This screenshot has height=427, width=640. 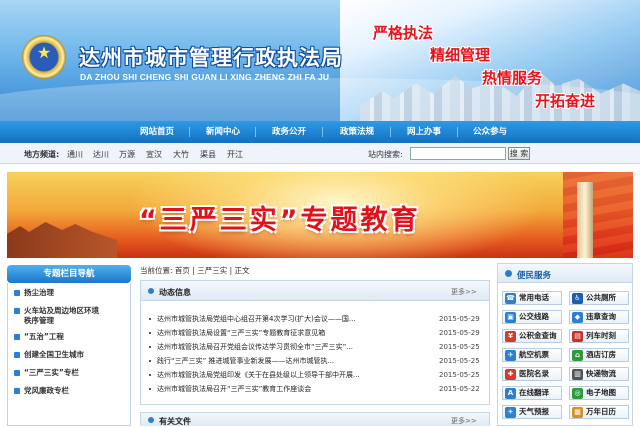 I want to click on news-more-link: 更多>>, so click(x=464, y=292).